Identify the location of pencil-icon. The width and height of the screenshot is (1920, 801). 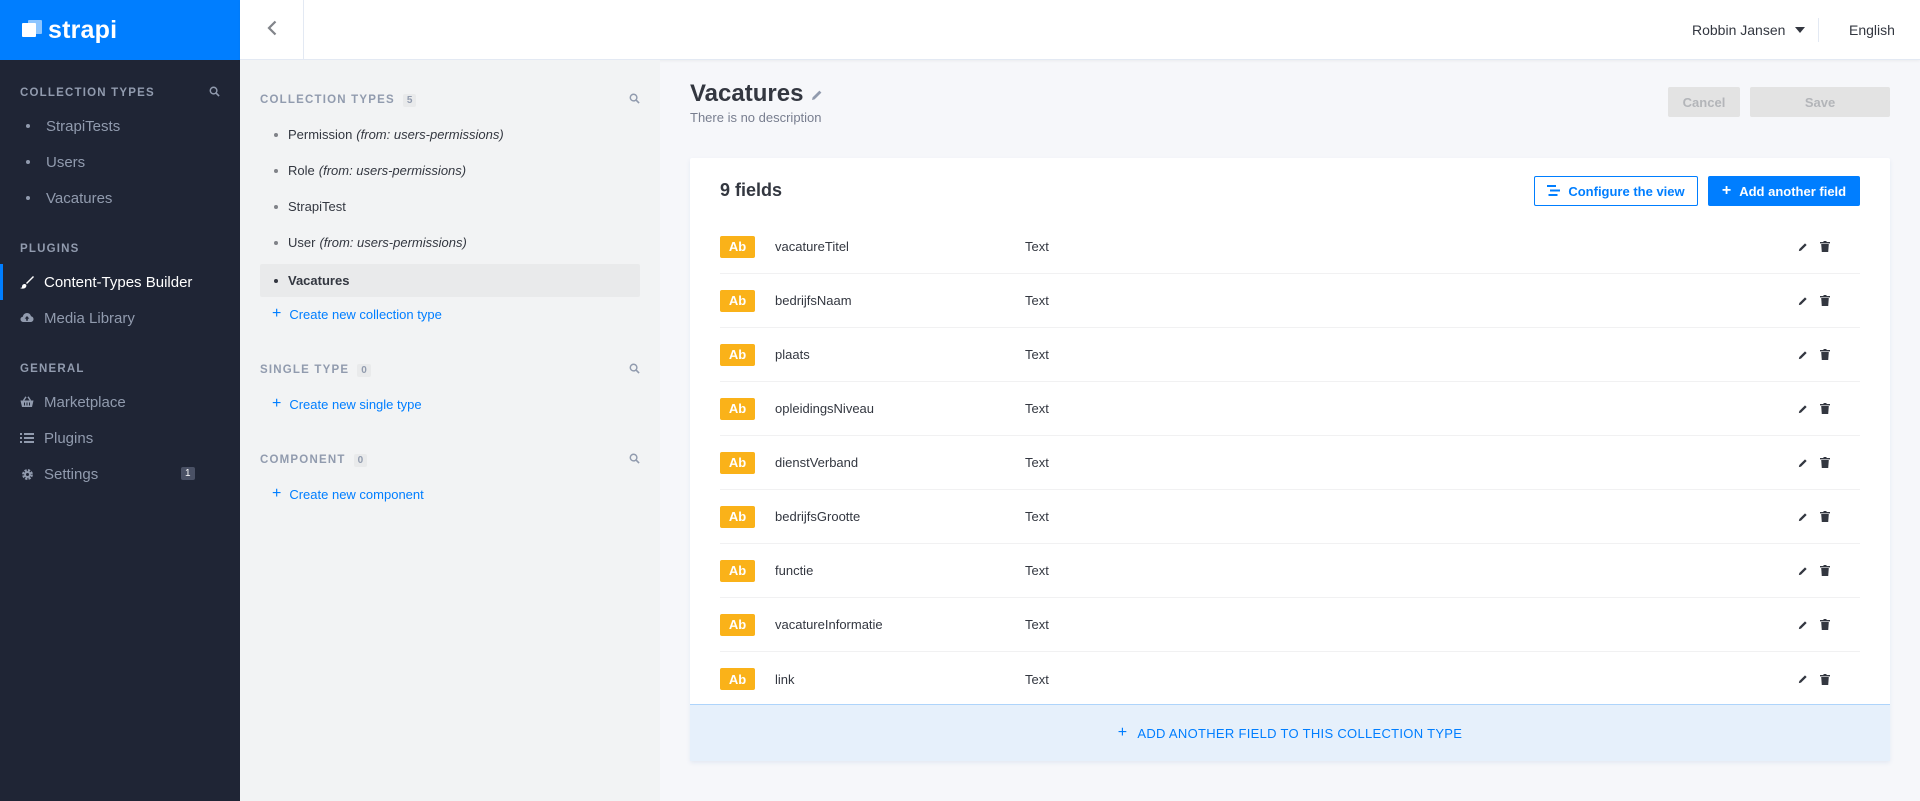
(817, 94).